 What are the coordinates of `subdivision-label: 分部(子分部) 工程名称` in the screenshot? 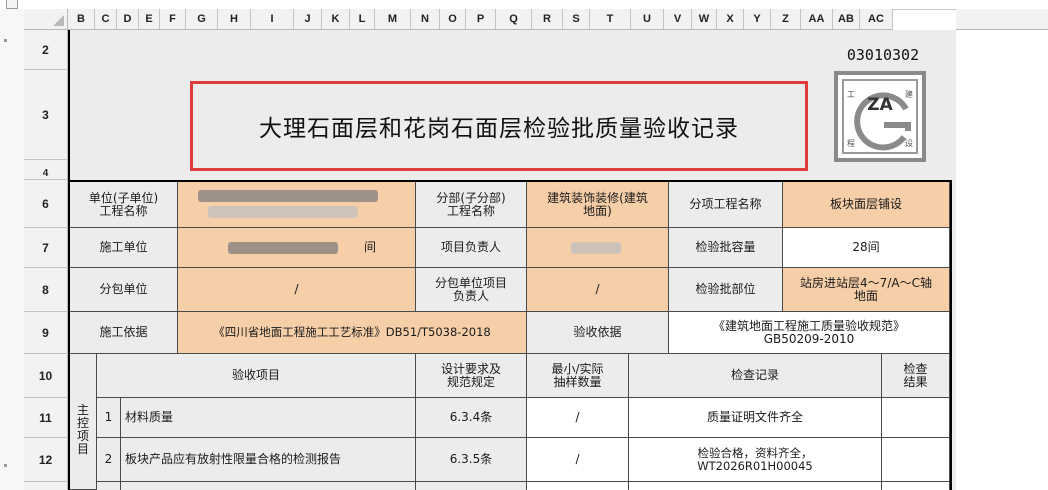 It's located at (471, 205).